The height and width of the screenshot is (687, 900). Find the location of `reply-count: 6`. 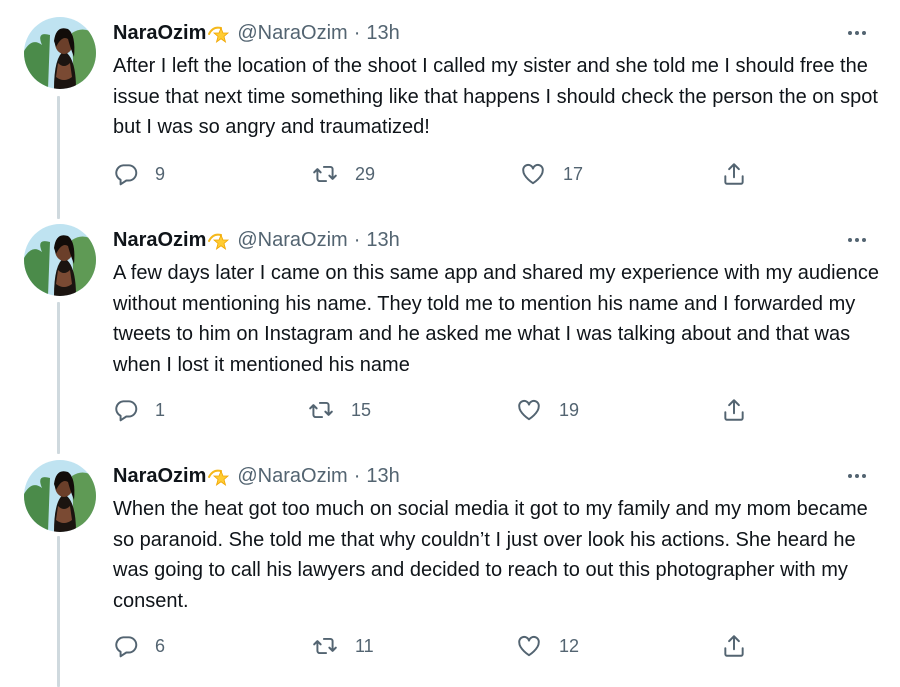

reply-count: 6 is located at coordinates (160, 645).